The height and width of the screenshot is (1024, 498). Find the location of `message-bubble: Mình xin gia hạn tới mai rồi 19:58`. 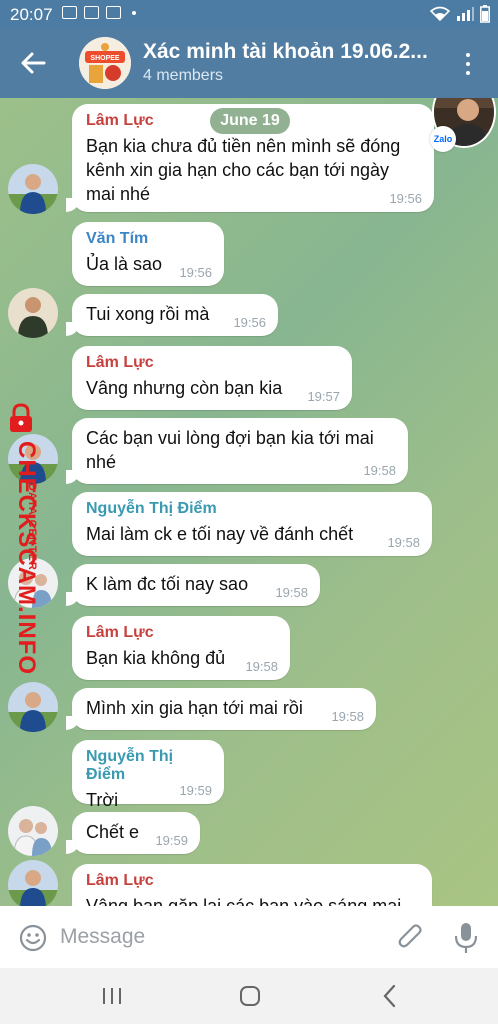

message-bubble: Mình xin gia hạn tới mai rồi 19:58 is located at coordinates (221, 709).